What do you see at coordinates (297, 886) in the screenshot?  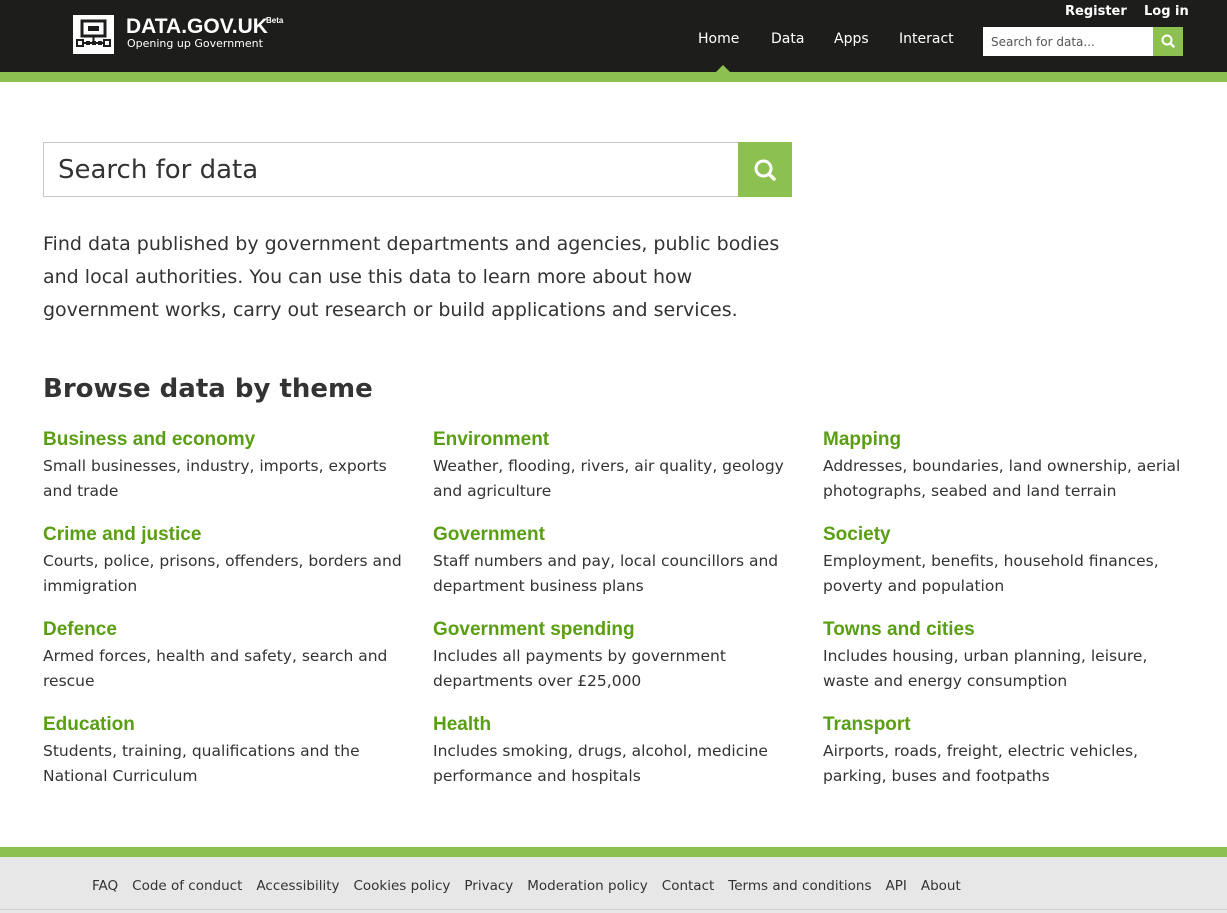 I see `footer-link-accessibility: Accessibility` at bounding box center [297, 886].